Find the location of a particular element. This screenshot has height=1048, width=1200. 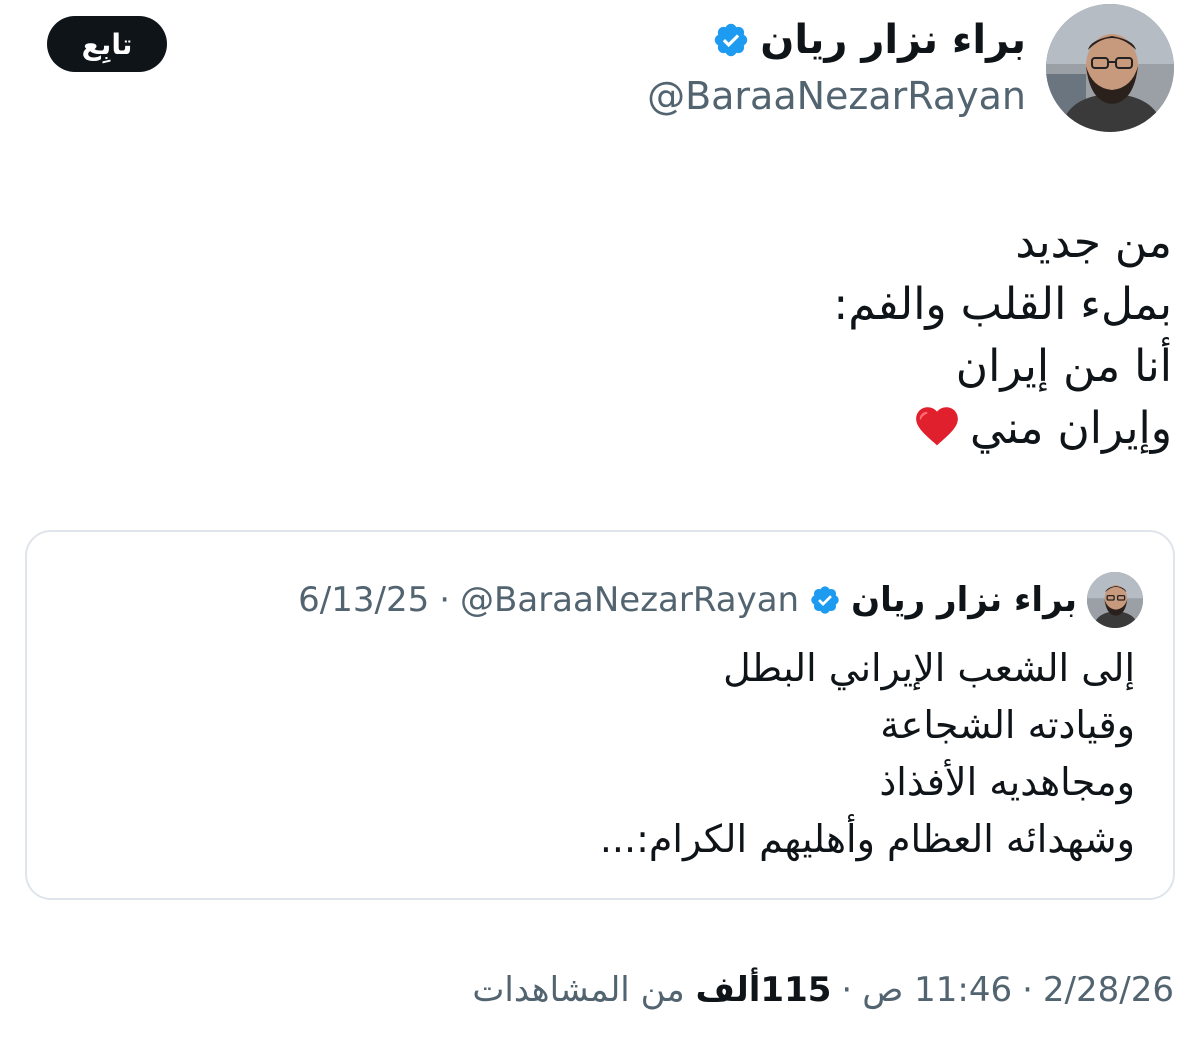

quoted-tweet-date: 6/13/25 is located at coordinates (364, 600).